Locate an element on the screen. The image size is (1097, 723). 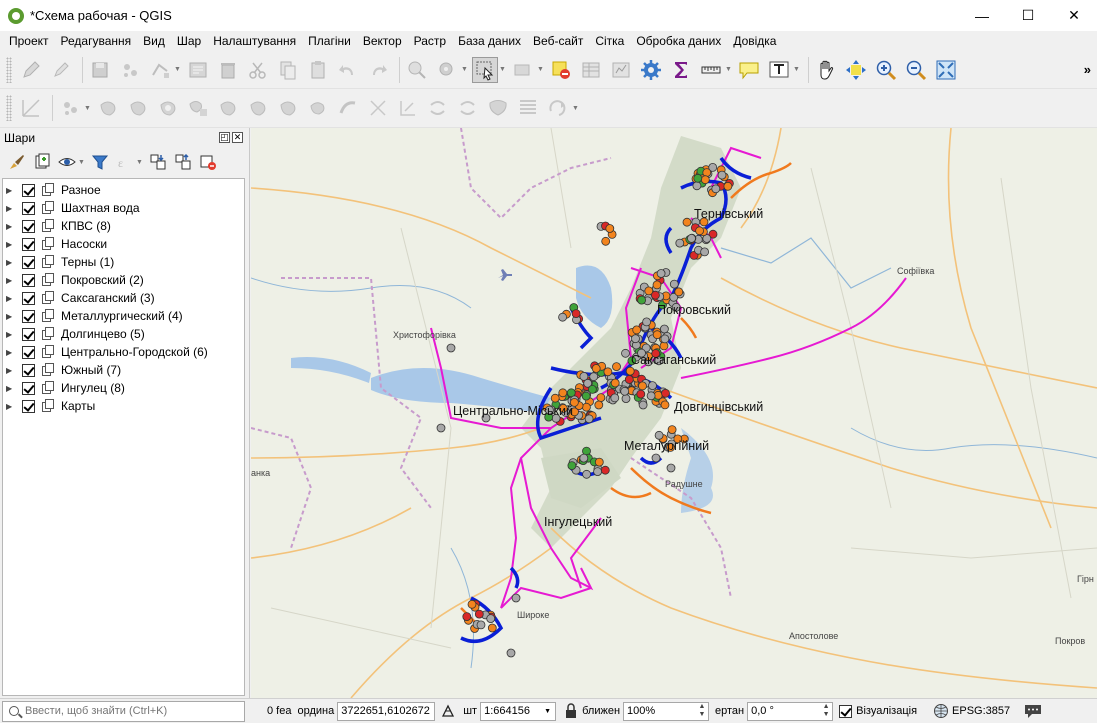
globe-crs-icon is located at coordinates (941, 711).